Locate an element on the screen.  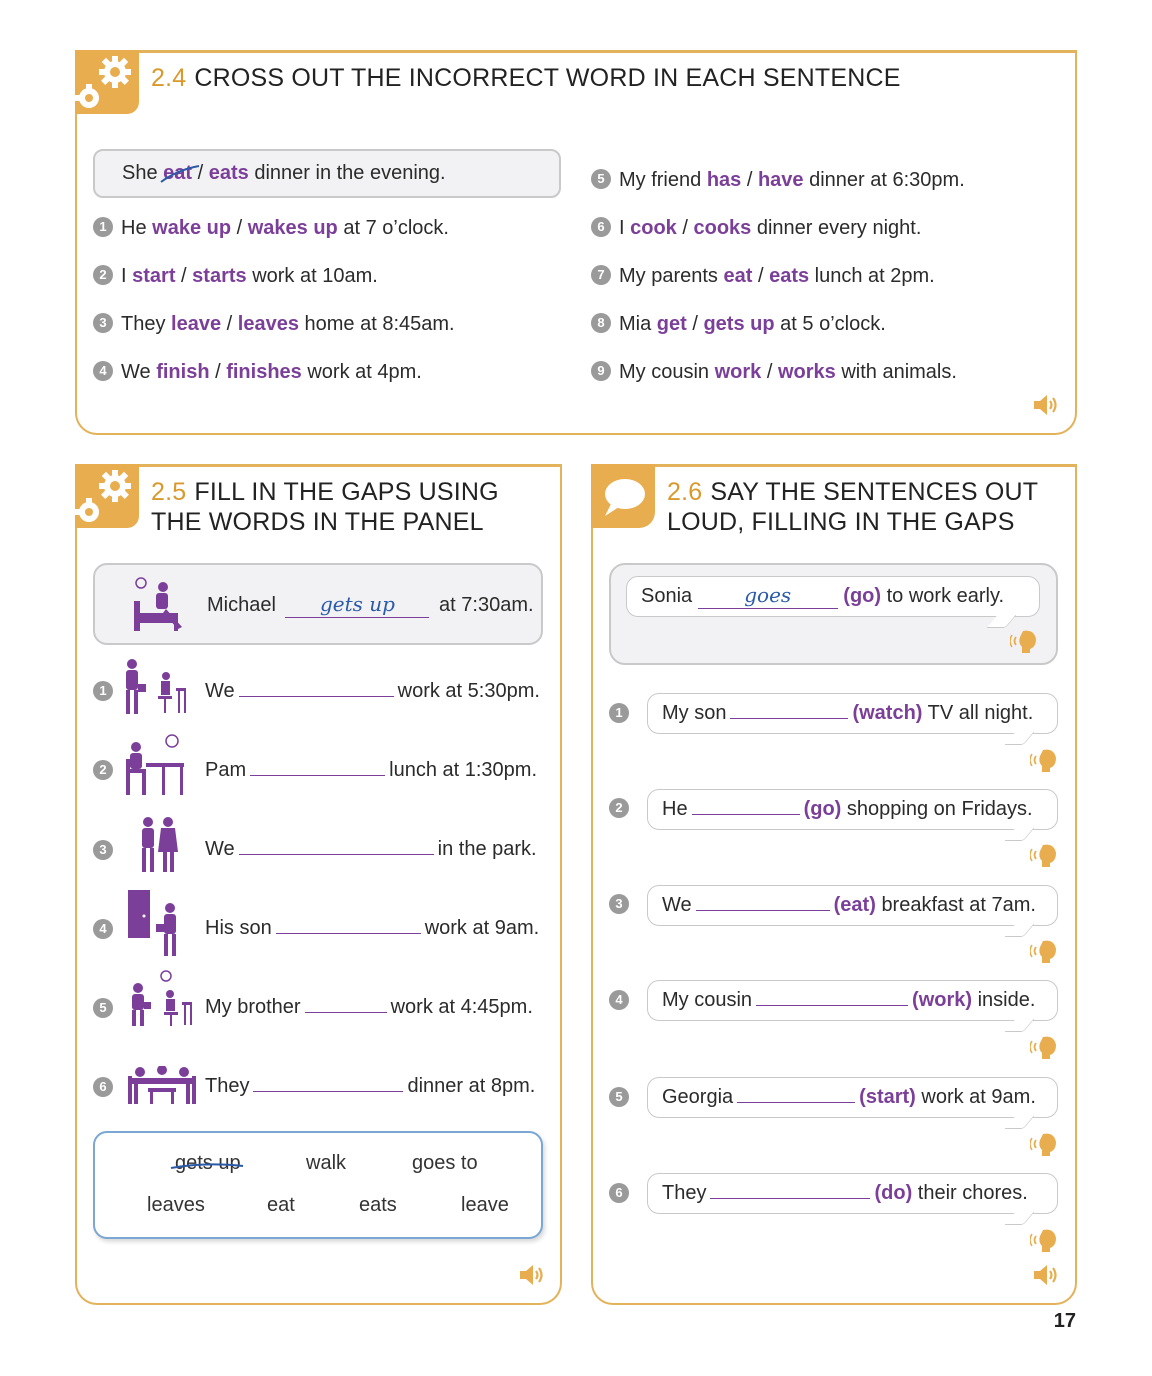
sentence-text: work at 10am. is located at coordinates (315, 276).